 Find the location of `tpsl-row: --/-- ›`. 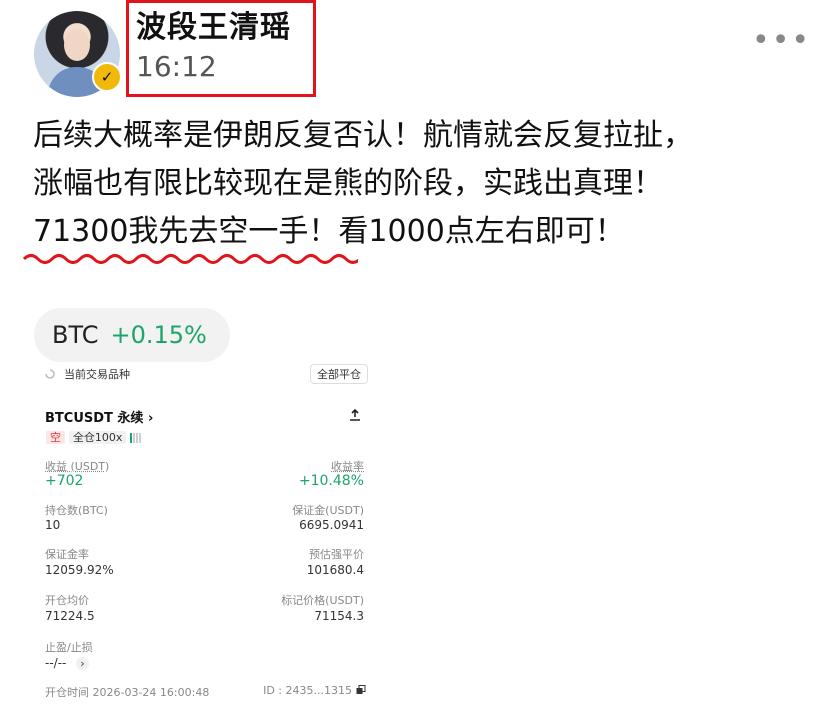

tpsl-row: --/-- › is located at coordinates (67, 663).